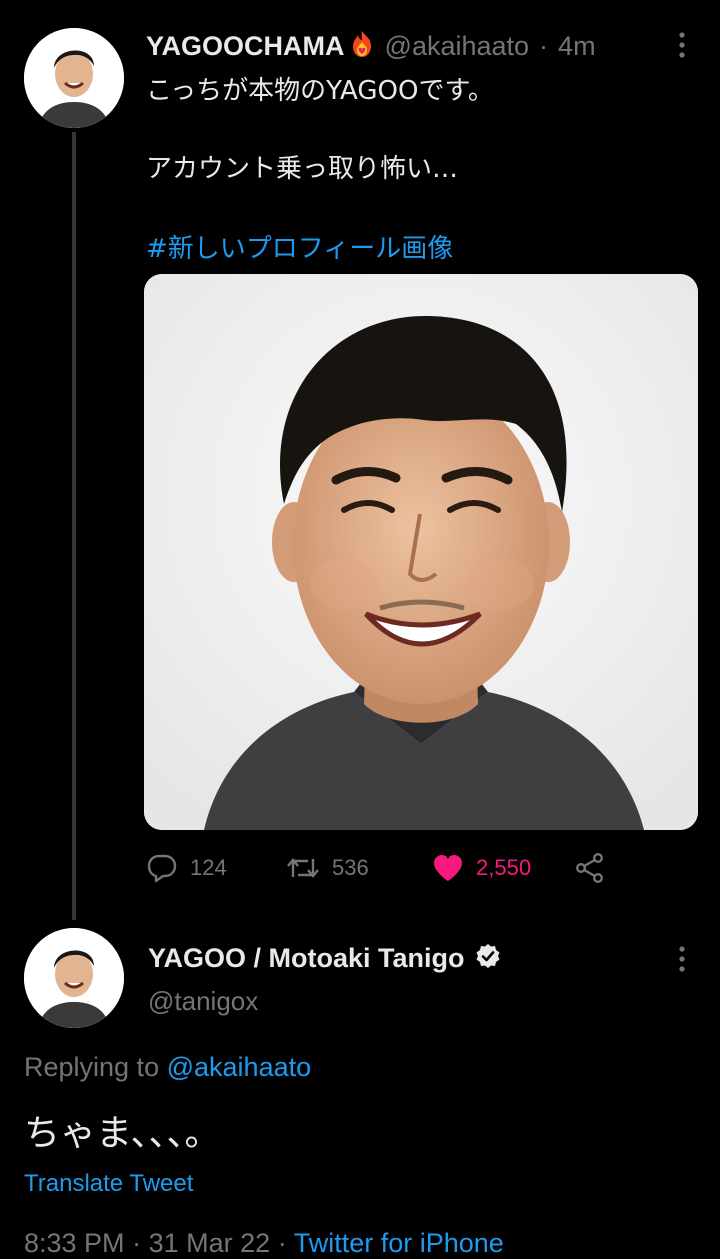  Describe the element at coordinates (108, 1184) in the screenshot. I see `translate-tweet-link: Translate Tweet` at that location.